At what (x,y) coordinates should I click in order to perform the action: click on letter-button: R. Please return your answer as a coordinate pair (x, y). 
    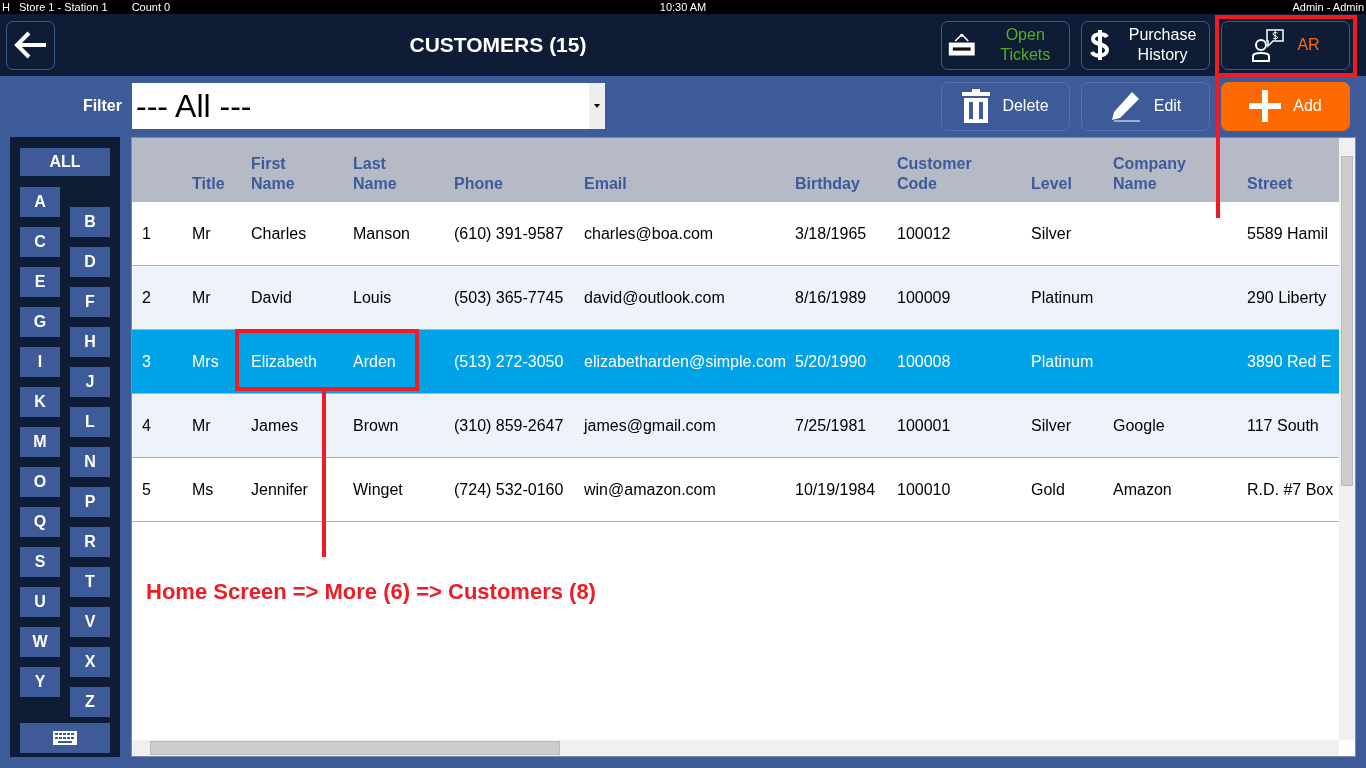
    Looking at the image, I should click on (90, 542).